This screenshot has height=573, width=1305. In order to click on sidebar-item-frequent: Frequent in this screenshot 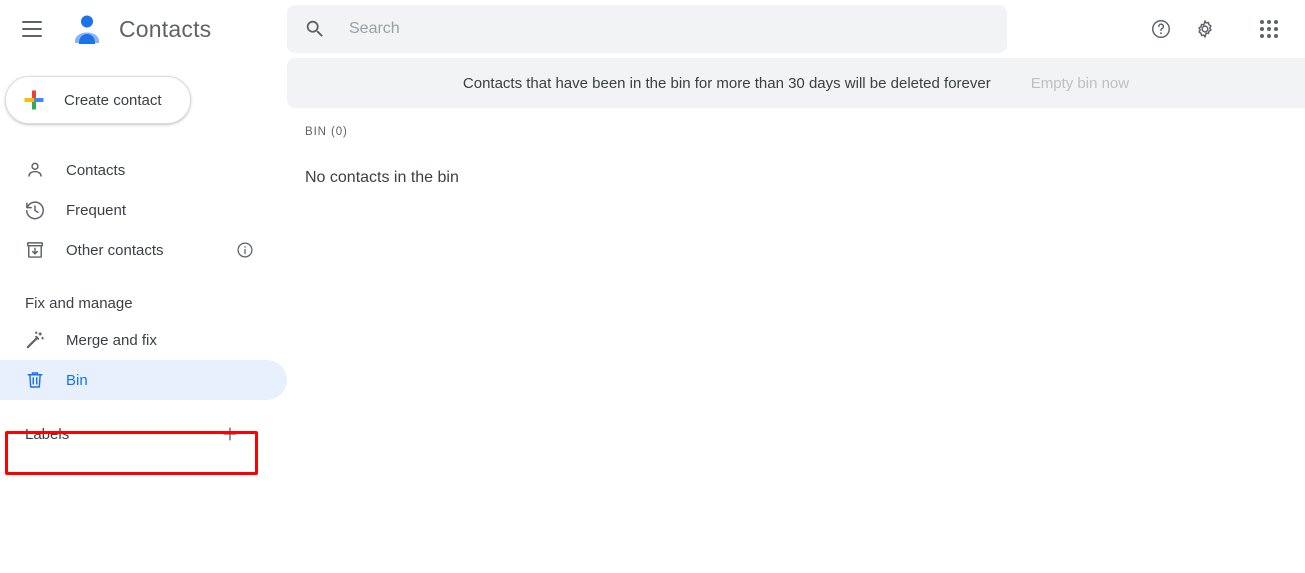, I will do `click(143, 210)`.